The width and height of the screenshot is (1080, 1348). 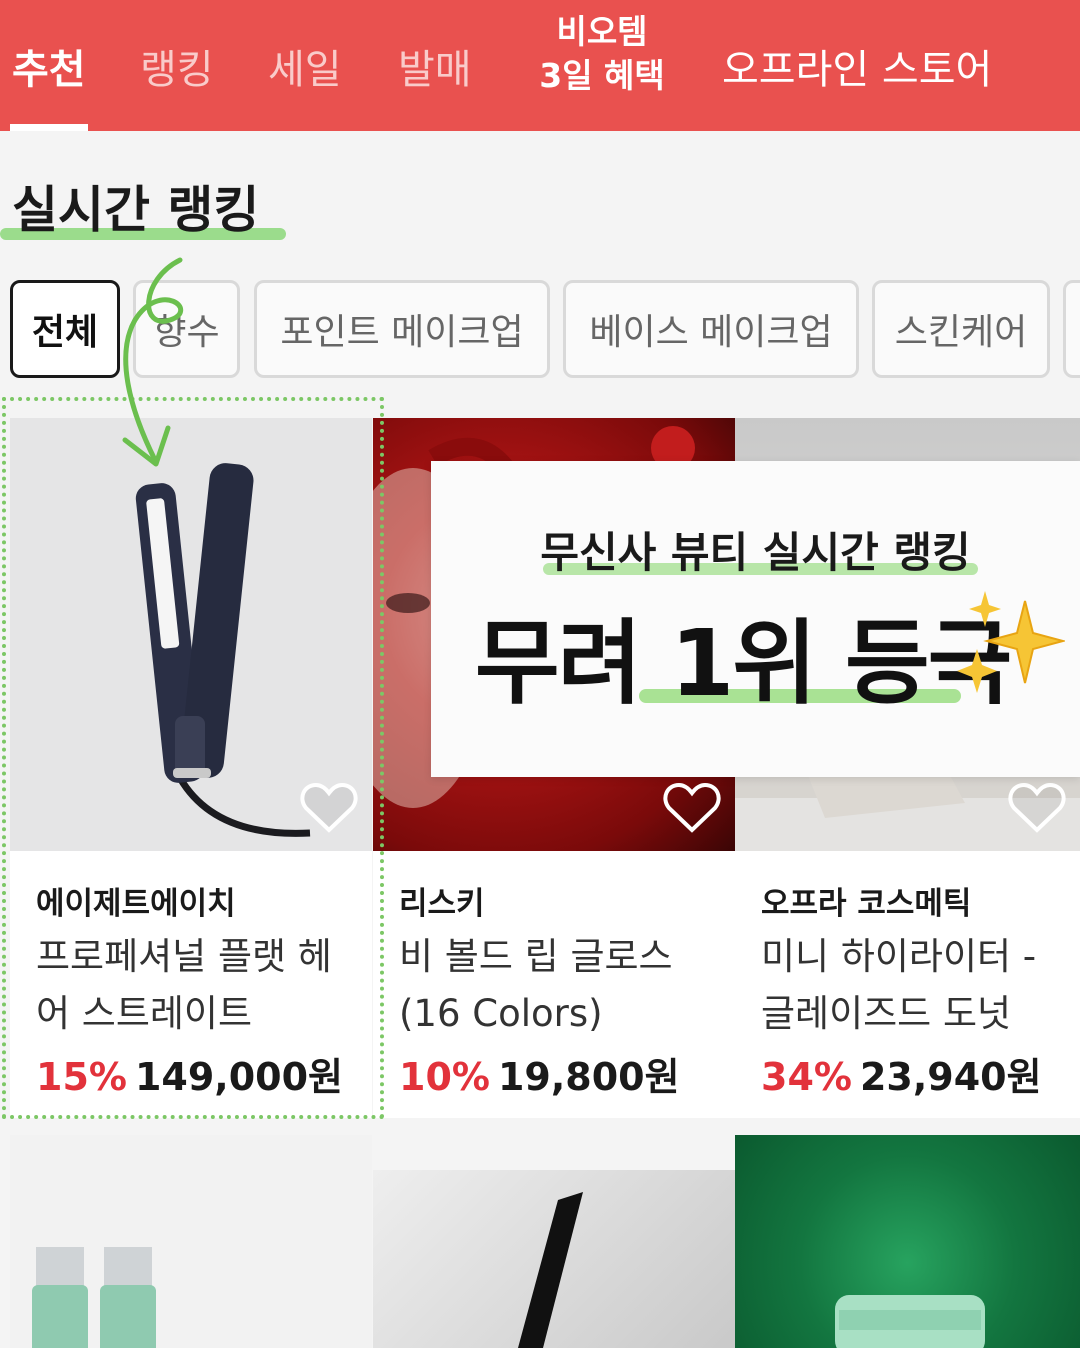 What do you see at coordinates (1011, 642) in the screenshot?
I see `sparkles-icon` at bounding box center [1011, 642].